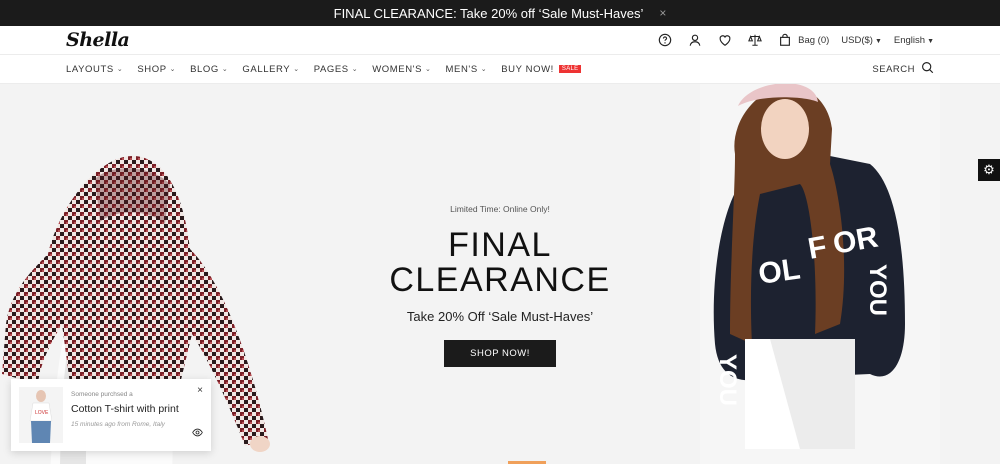  I want to click on nav-item-buy-now: BUY NOW! SALE, so click(541, 69).